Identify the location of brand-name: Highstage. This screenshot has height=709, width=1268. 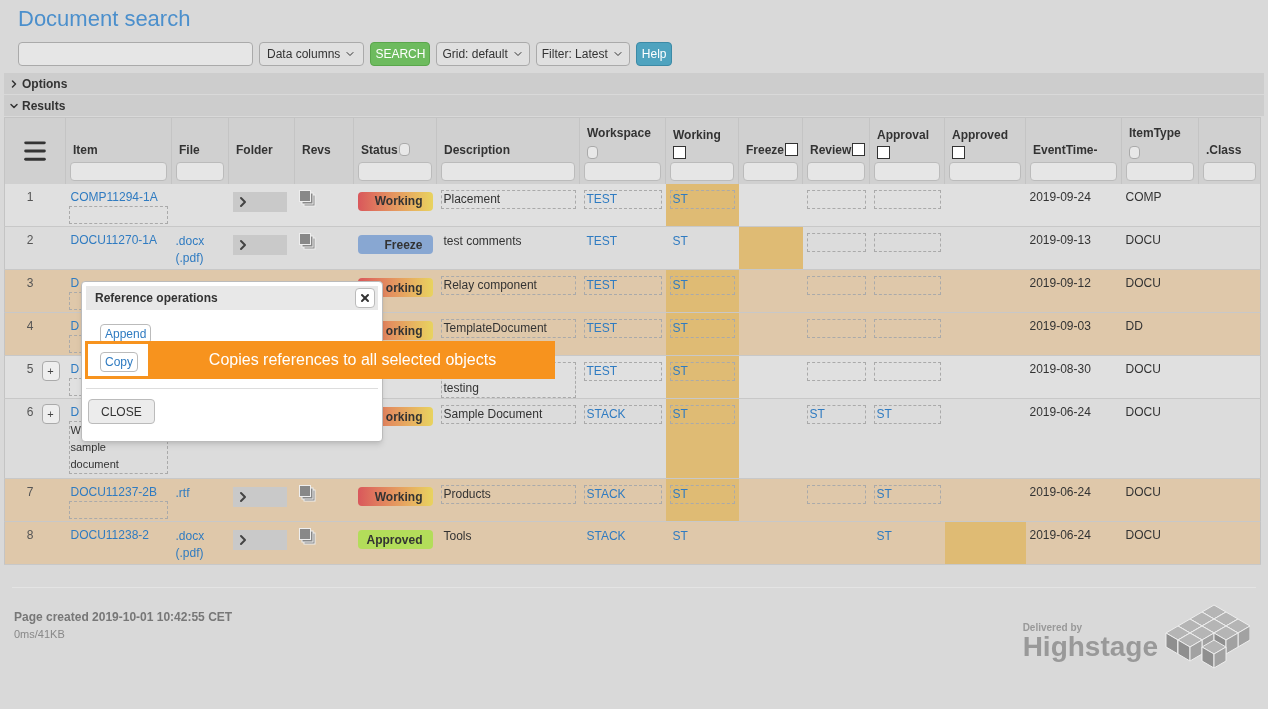
(1090, 647).